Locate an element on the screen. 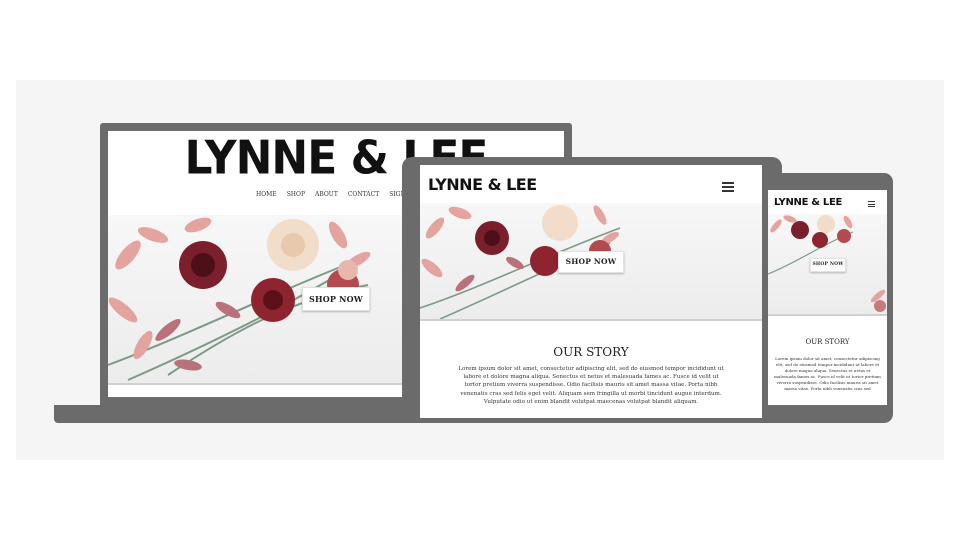 The height and width of the screenshot is (540, 960). laptop-nav: HOME SHOP ABOUT CONTACT SIGN IN is located at coordinates (335, 194).